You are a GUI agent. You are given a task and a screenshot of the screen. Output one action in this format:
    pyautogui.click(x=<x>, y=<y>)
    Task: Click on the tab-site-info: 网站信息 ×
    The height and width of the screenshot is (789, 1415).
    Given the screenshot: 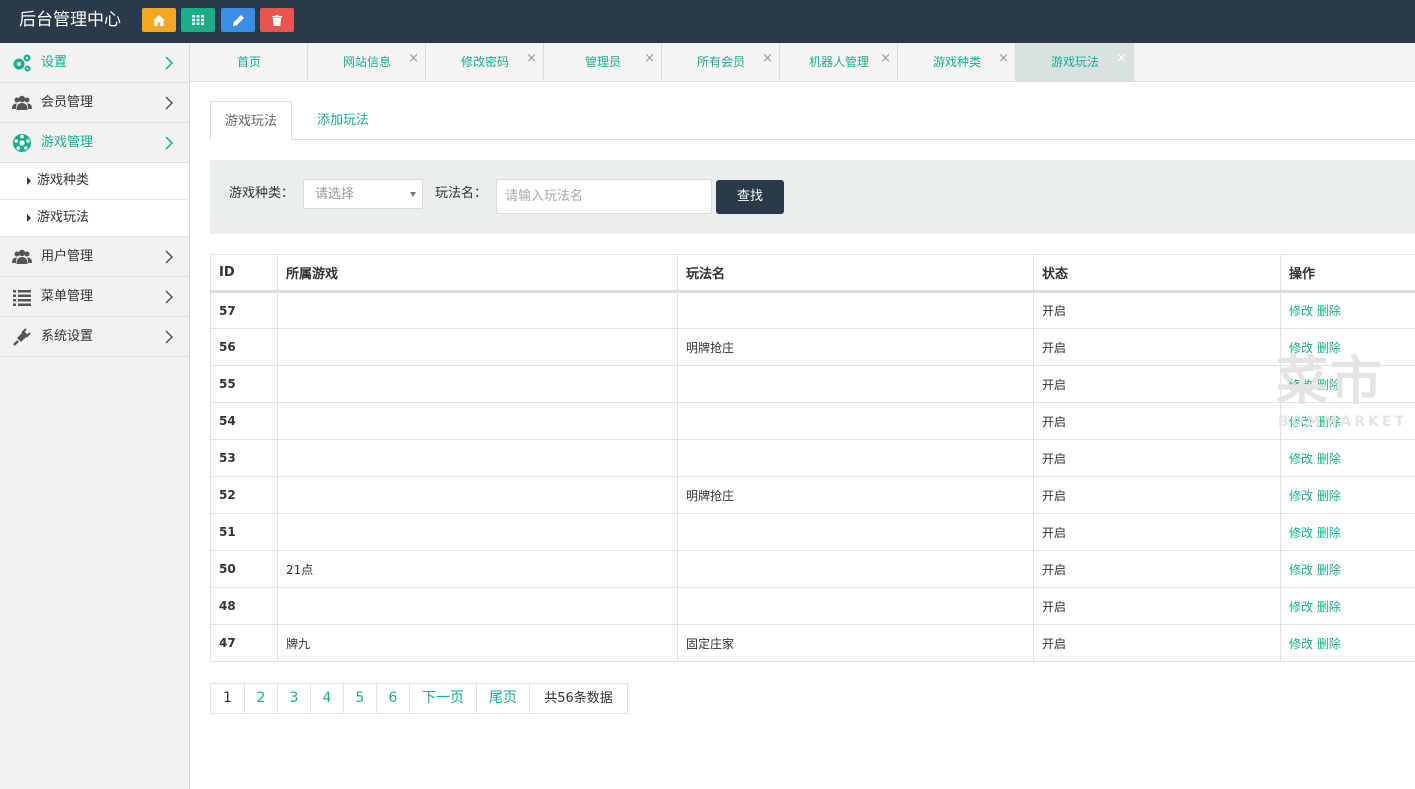 What is the action you would take?
    pyautogui.click(x=367, y=62)
    